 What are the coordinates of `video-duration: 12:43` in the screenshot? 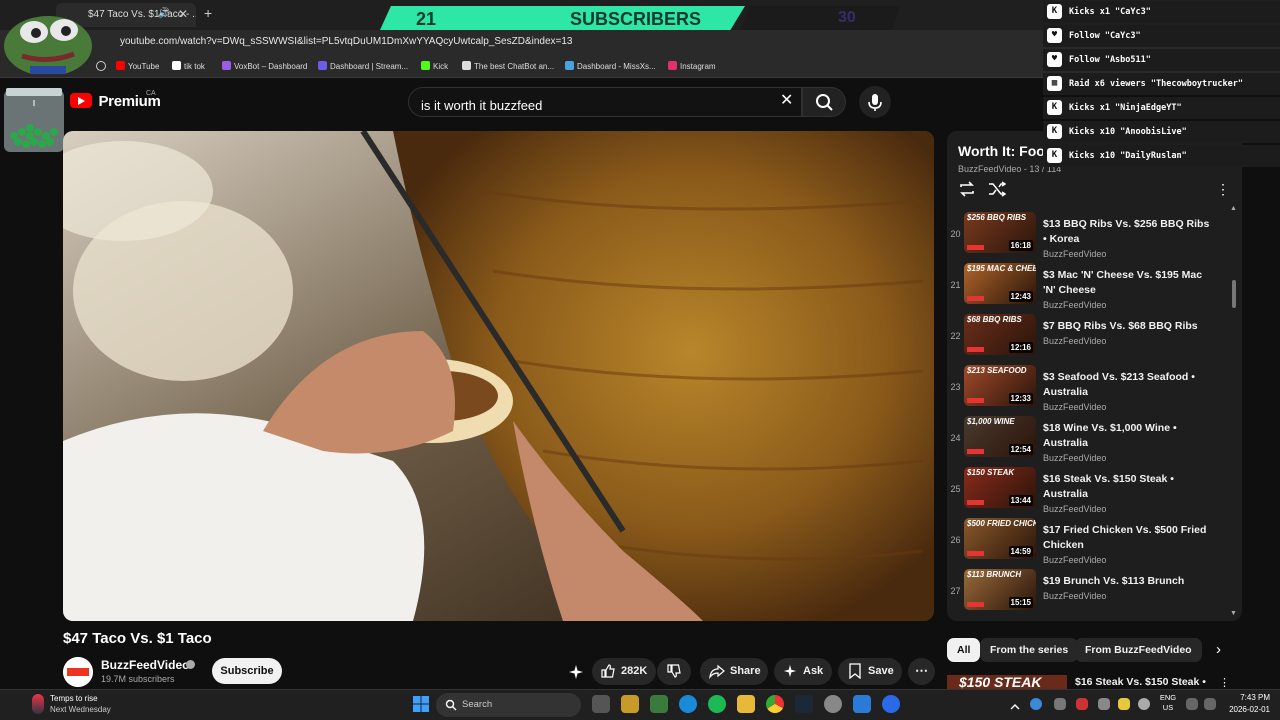 It's located at (1020, 296).